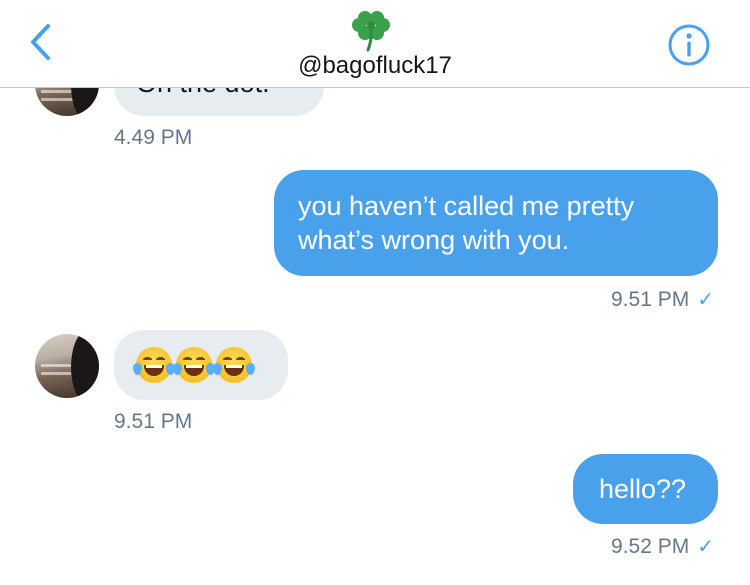 The height and width of the screenshot is (585, 750). Describe the element at coordinates (466, 206) in the screenshot. I see `message-text-line: you haven’t called me pretty` at that location.